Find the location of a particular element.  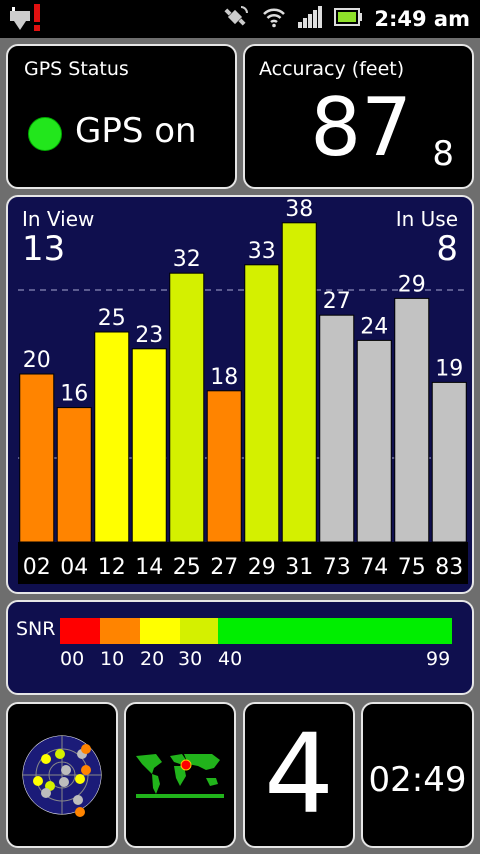

satellite-id-74: 74 is located at coordinates (374, 567).